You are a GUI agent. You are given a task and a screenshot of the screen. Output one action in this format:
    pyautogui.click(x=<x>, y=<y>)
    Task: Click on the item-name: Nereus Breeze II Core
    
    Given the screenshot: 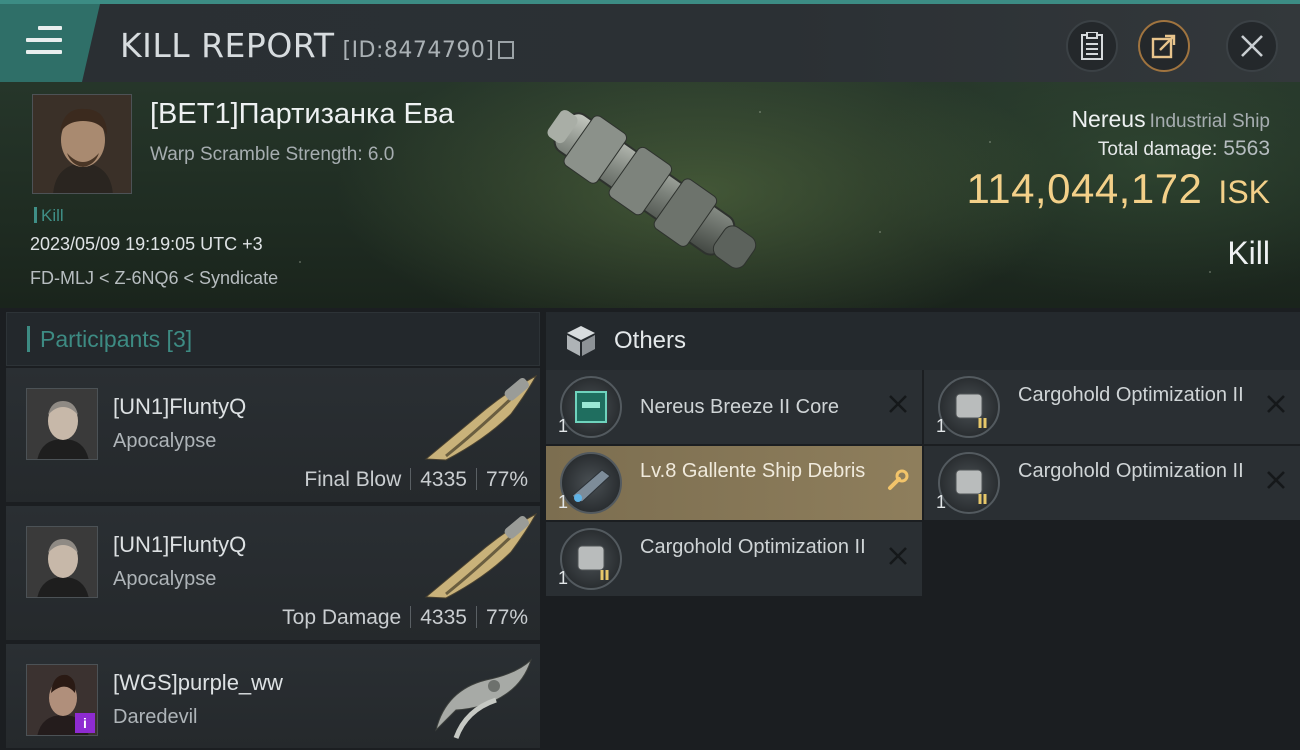 What is the action you would take?
    pyautogui.click(x=739, y=407)
    